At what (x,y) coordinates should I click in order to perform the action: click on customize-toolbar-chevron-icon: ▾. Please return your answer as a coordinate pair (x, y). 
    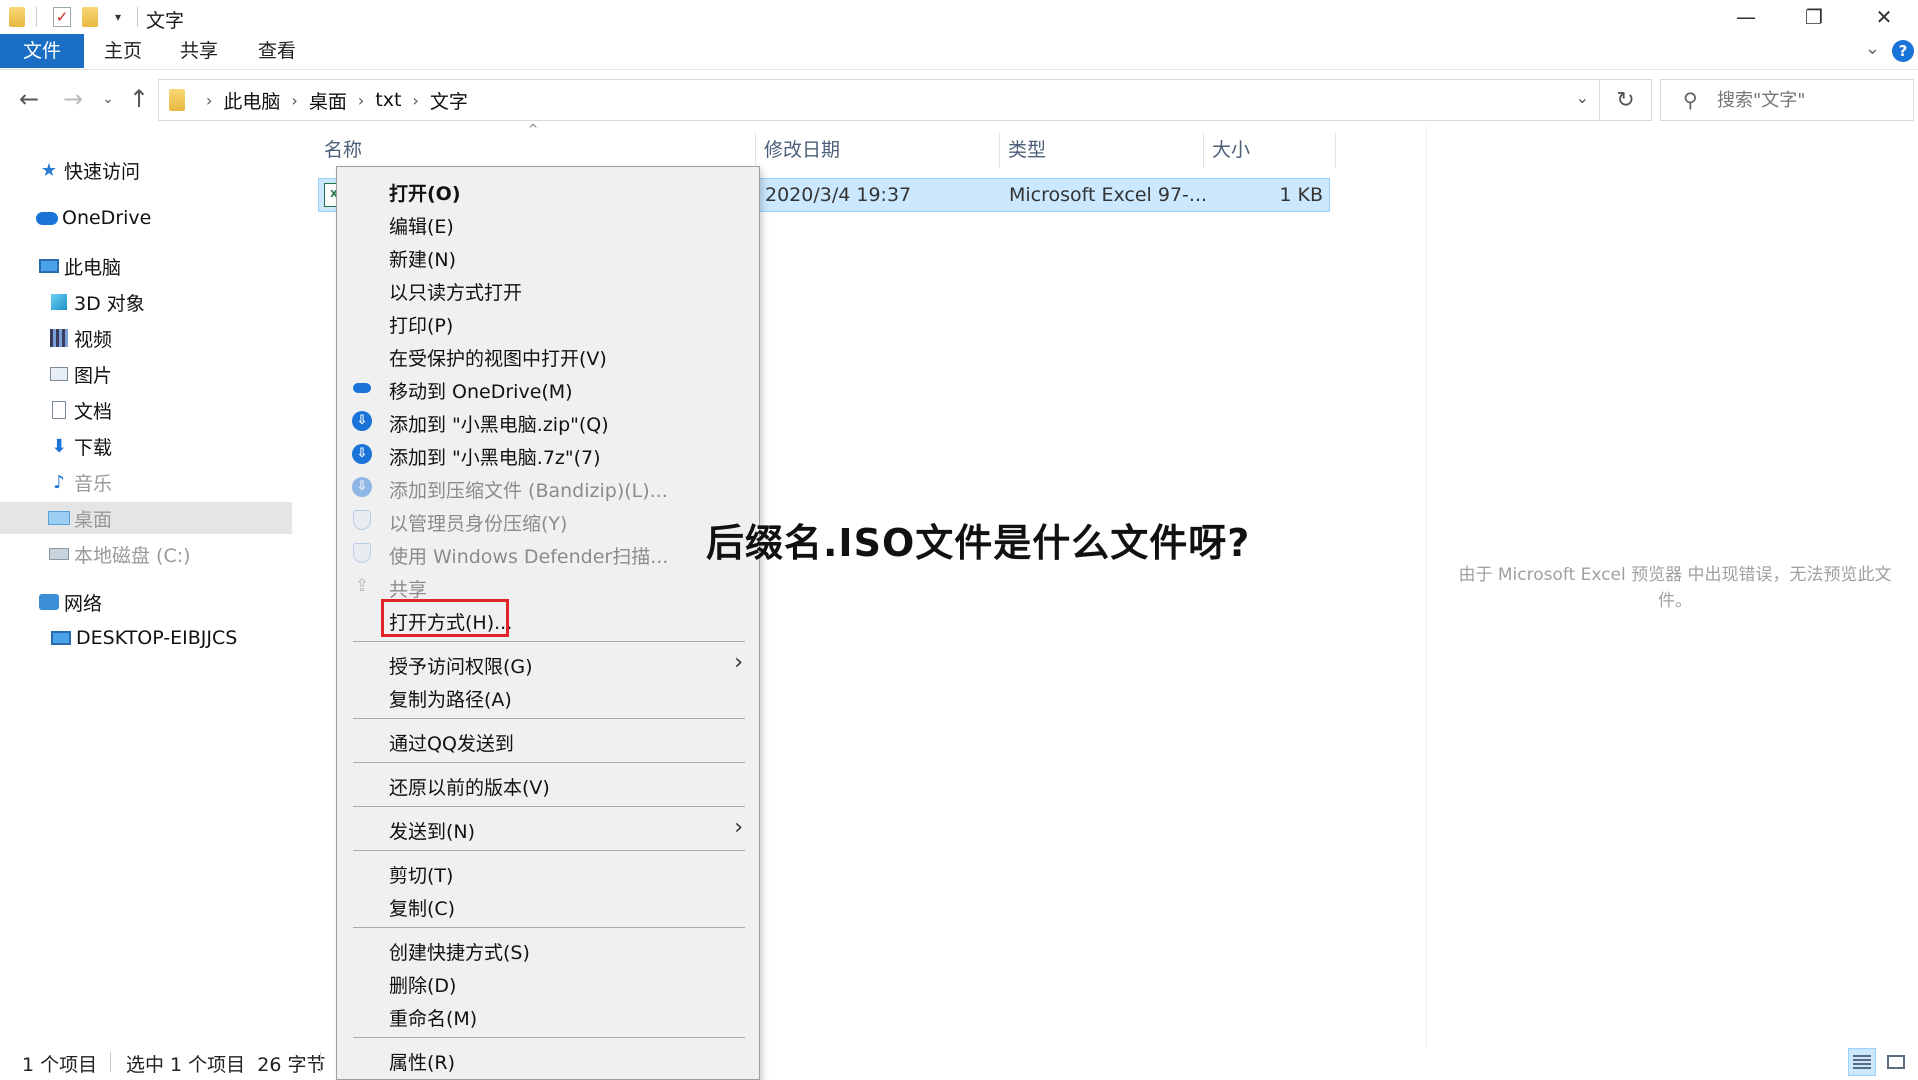
    Looking at the image, I should click on (118, 17).